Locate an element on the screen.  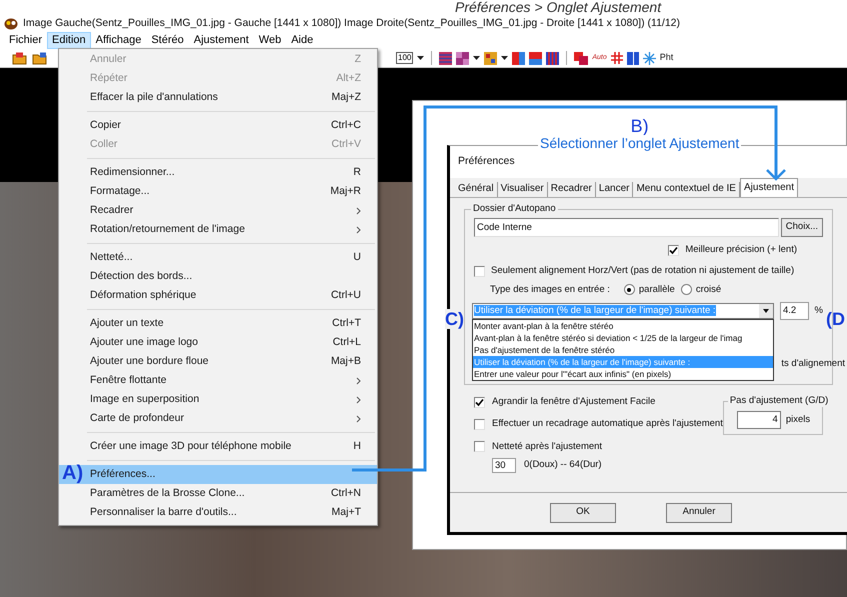
menu-item: Formatage... Maj+R is located at coordinates (218, 191).